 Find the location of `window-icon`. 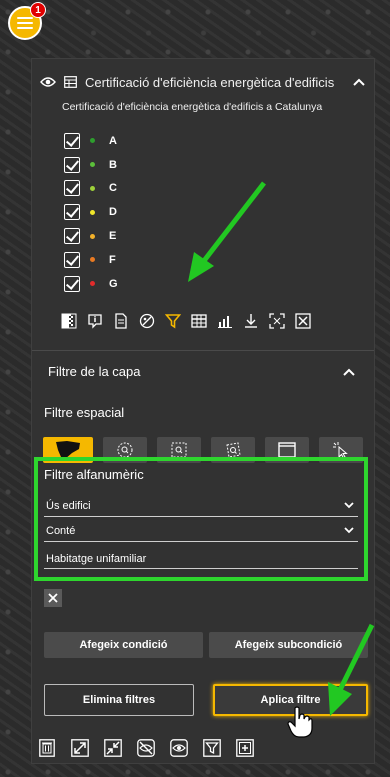

window-icon is located at coordinates (287, 449).